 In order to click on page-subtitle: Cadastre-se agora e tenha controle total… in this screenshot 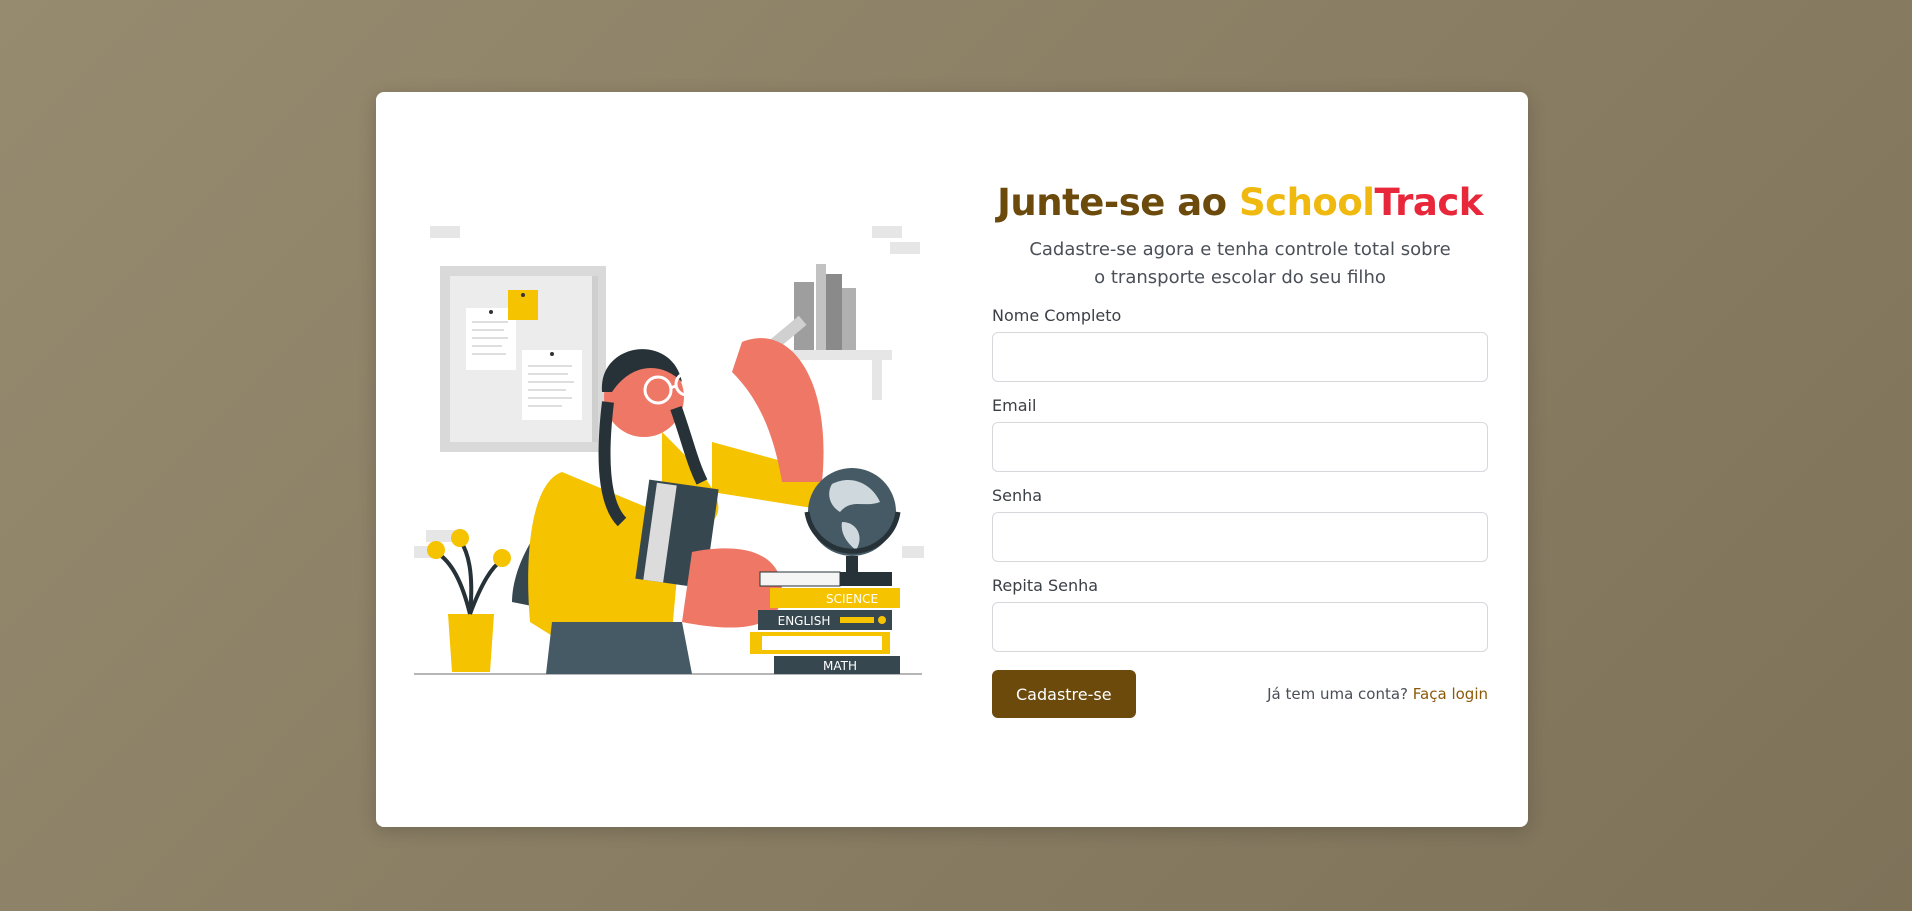, I will do `click(1240, 263)`.